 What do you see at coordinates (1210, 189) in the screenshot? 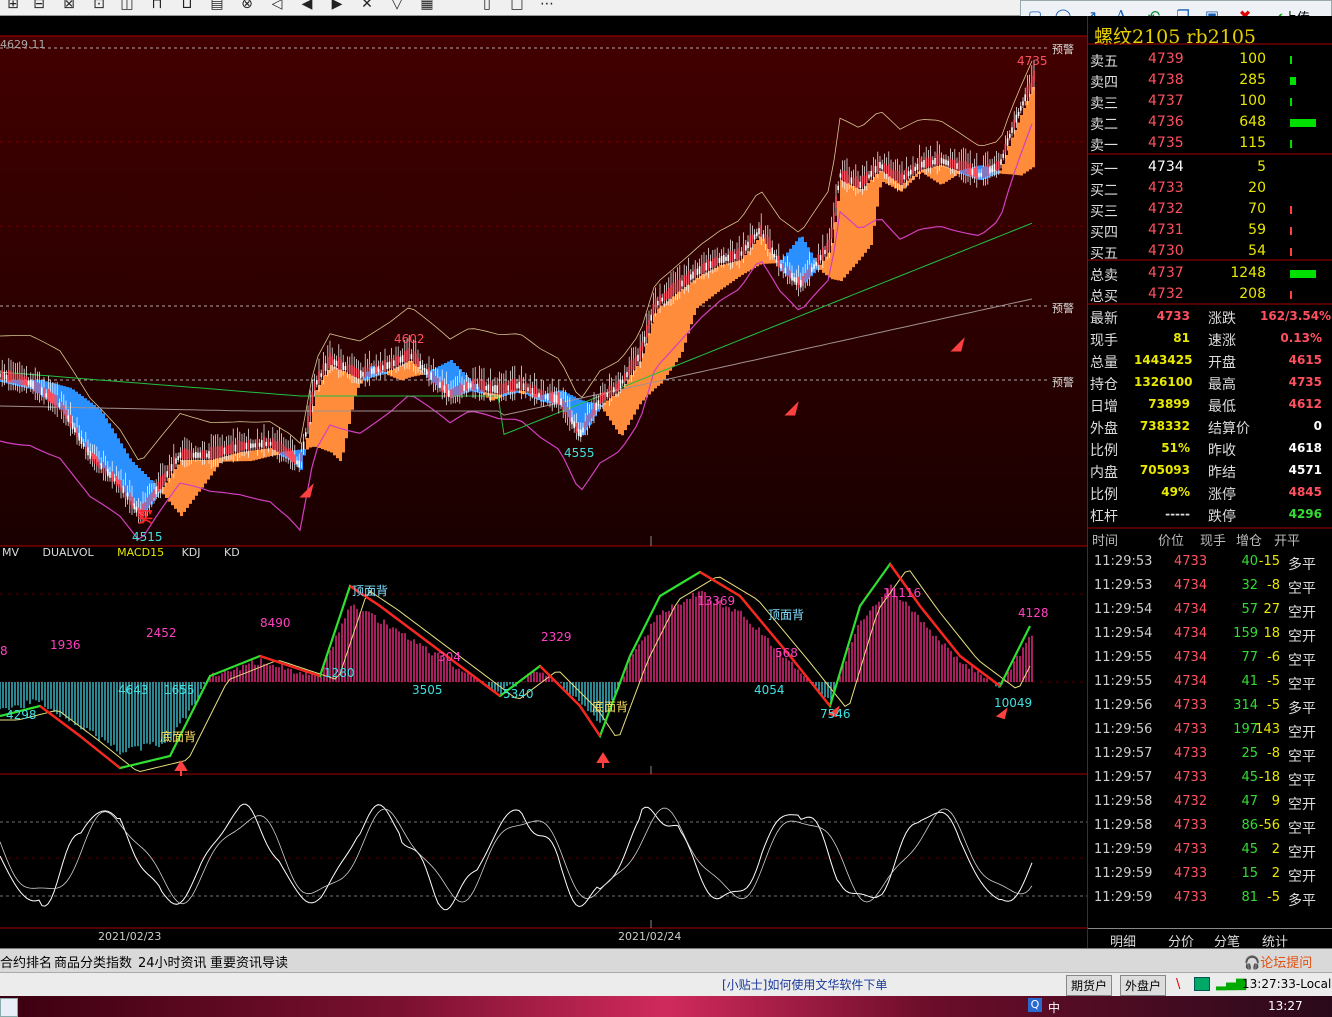
I see `book-row: 买二 4733 20` at bounding box center [1210, 189].